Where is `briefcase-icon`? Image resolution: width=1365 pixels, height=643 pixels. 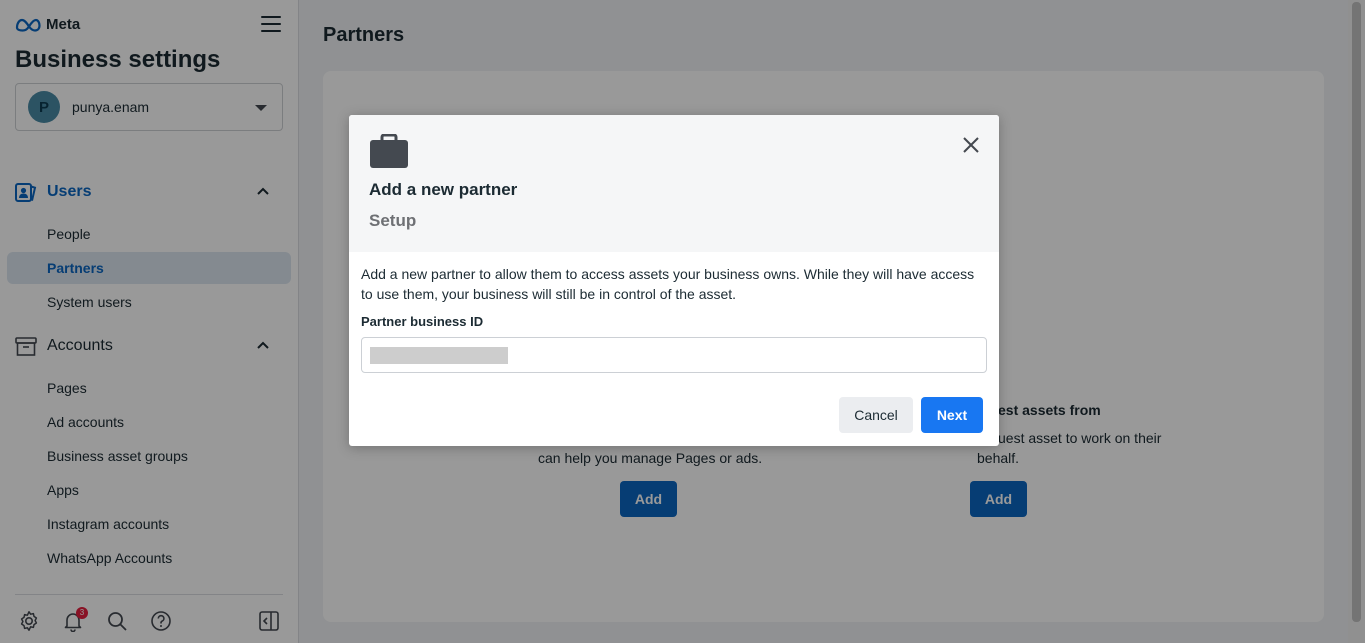
briefcase-icon is located at coordinates (389, 151).